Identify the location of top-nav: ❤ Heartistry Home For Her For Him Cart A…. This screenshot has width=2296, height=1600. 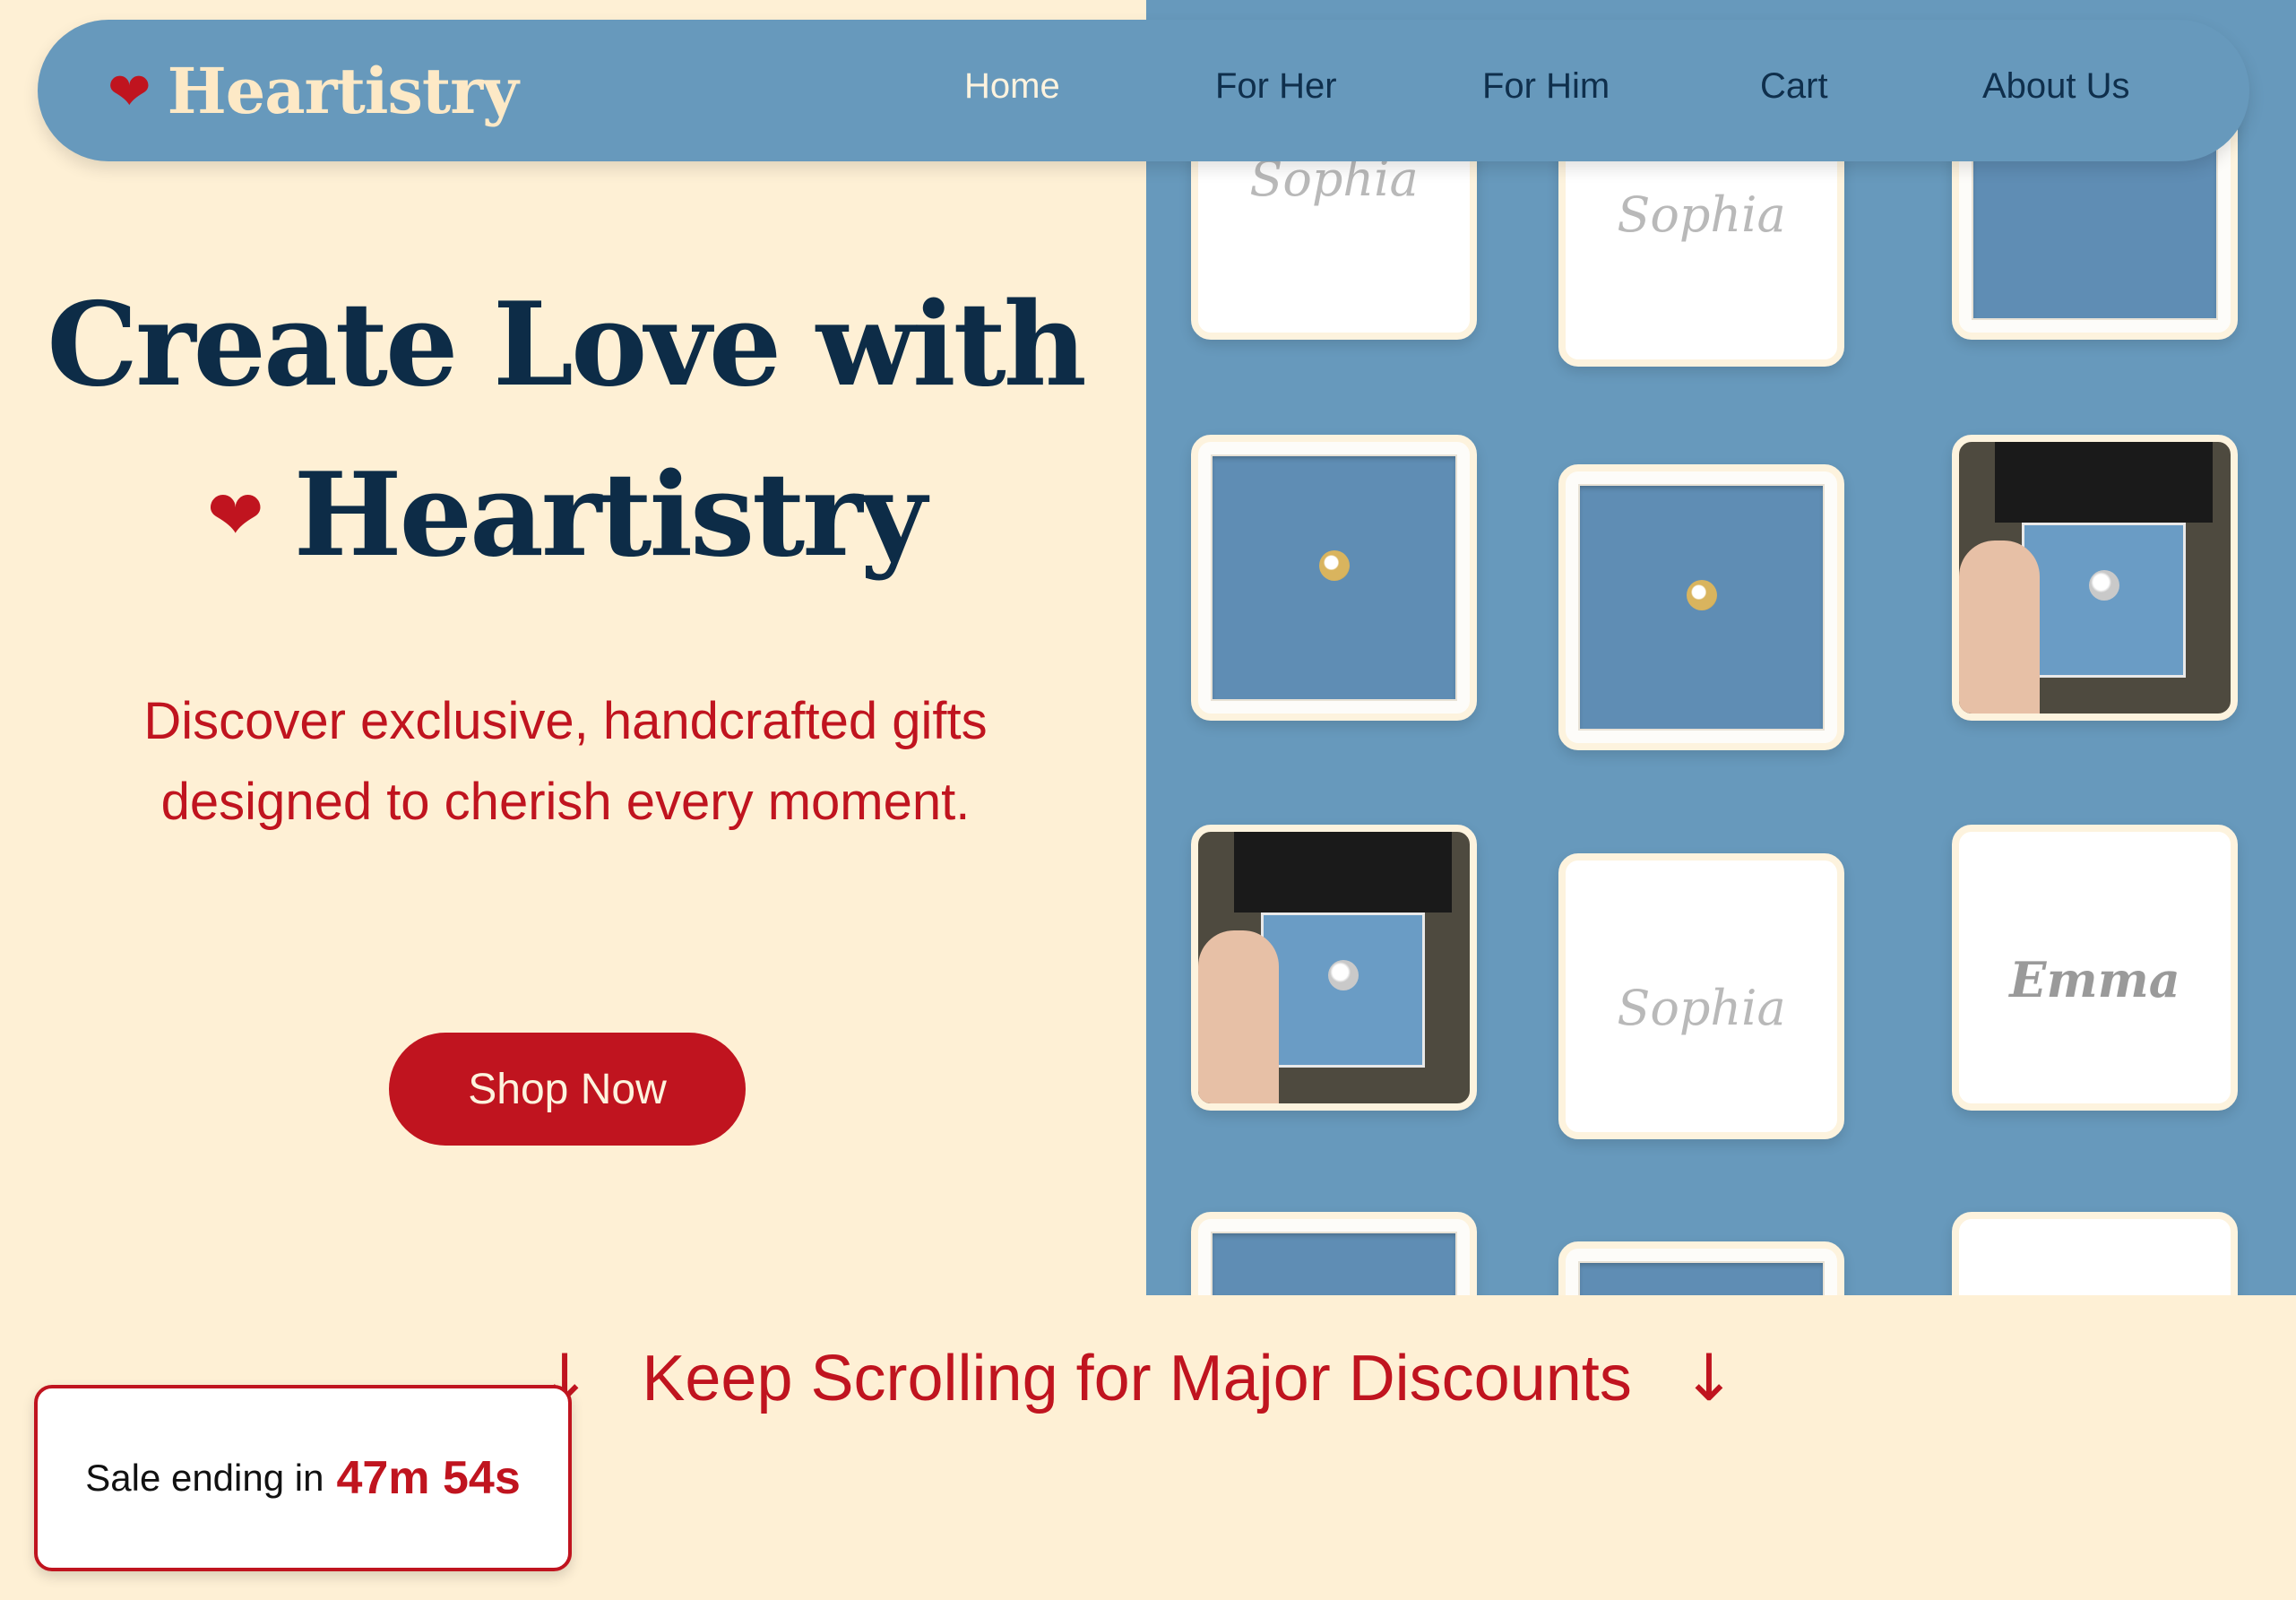
(1144, 91).